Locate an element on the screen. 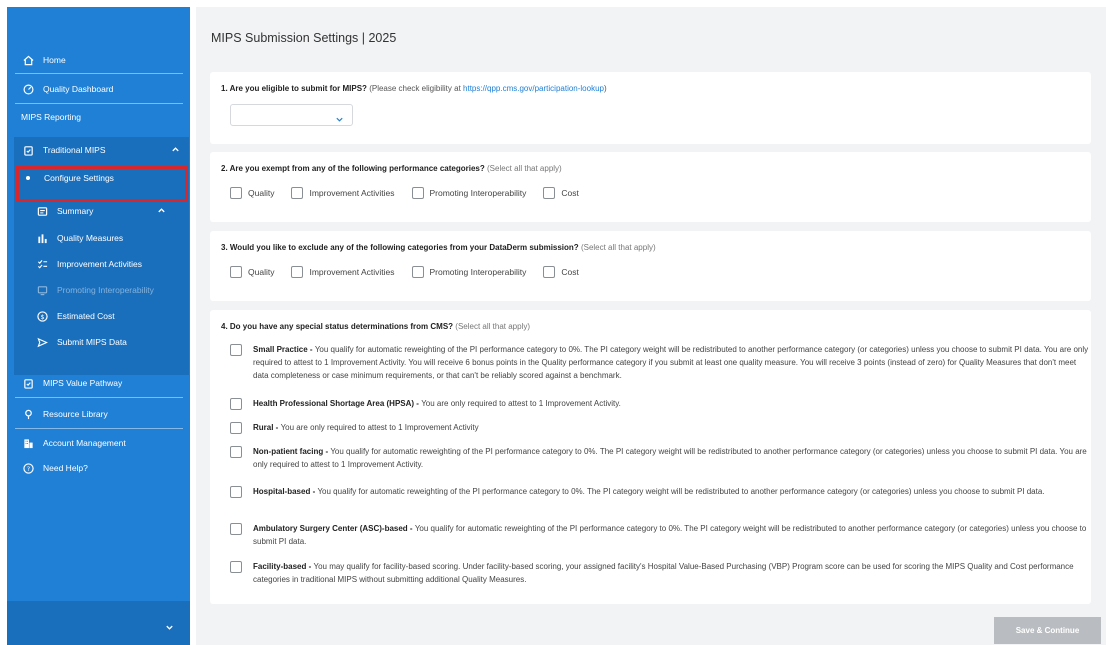 Image resolution: width=1106 pixels, height=645 pixels. exclude-option-improvement-activities: Improvement Activities is located at coordinates (343, 272).